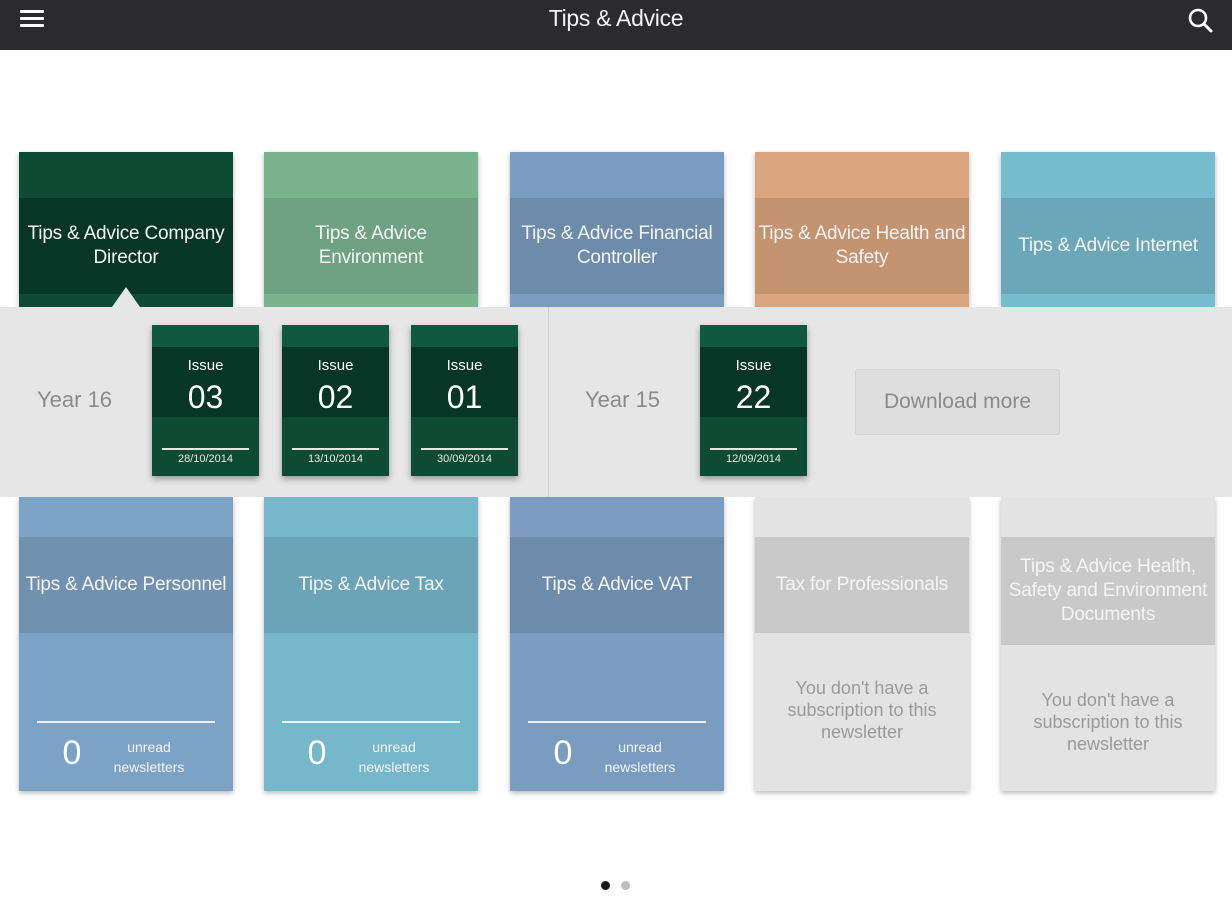 Image resolution: width=1232 pixels, height=900 pixels. What do you see at coordinates (371, 644) in the screenshot?
I see `newsletter-tile-tax: Tips & Advice Tax 0 unread newsletters` at bounding box center [371, 644].